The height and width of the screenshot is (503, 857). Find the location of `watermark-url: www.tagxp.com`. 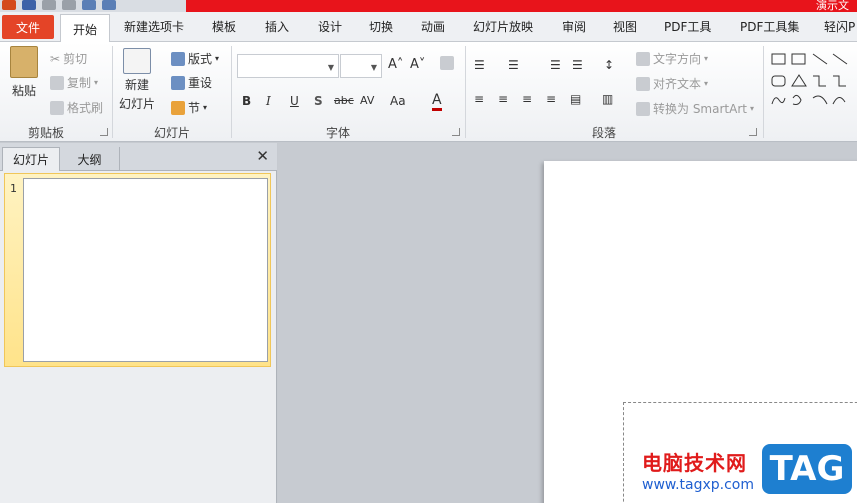

watermark-url: www.tagxp.com is located at coordinates (698, 485).